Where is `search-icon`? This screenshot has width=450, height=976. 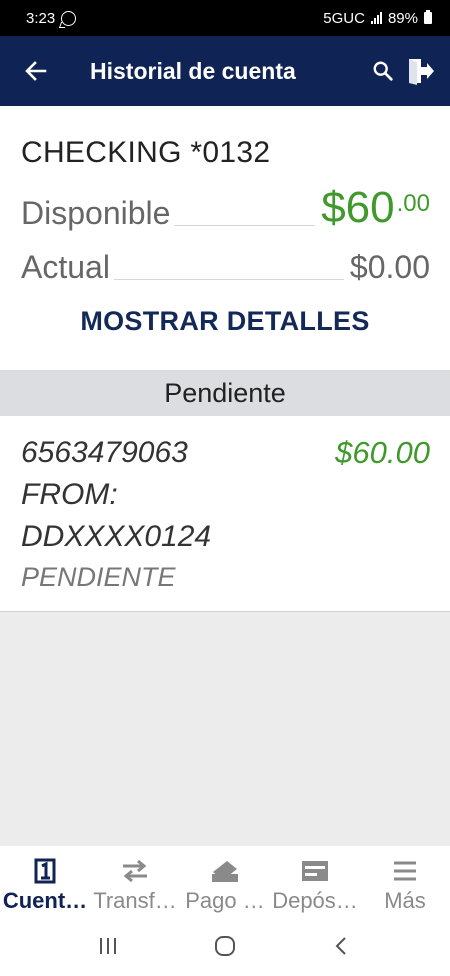 search-icon is located at coordinates (383, 71).